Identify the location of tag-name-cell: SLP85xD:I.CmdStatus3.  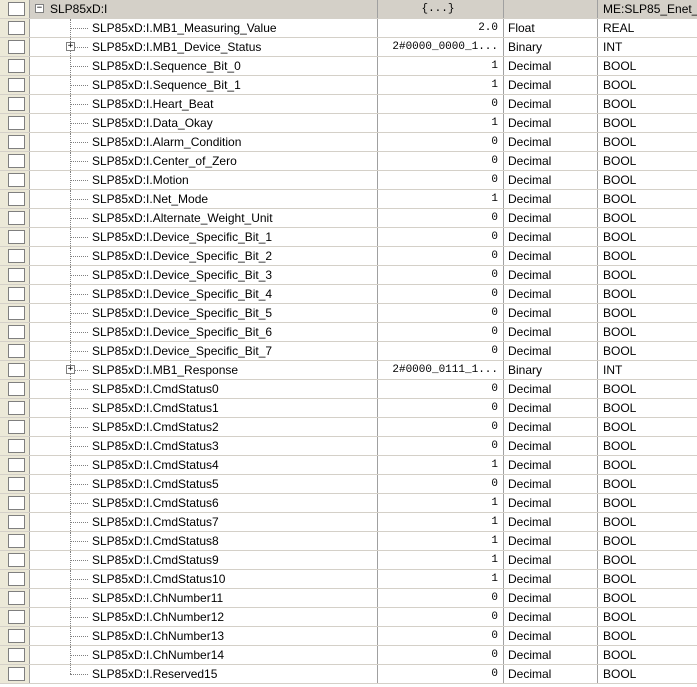
(204, 446).